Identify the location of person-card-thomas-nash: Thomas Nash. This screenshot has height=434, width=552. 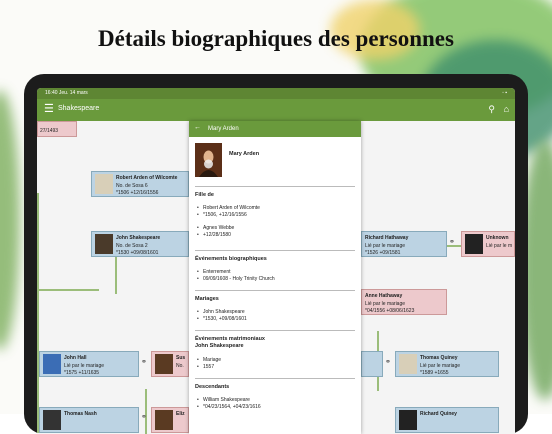
(89, 420).